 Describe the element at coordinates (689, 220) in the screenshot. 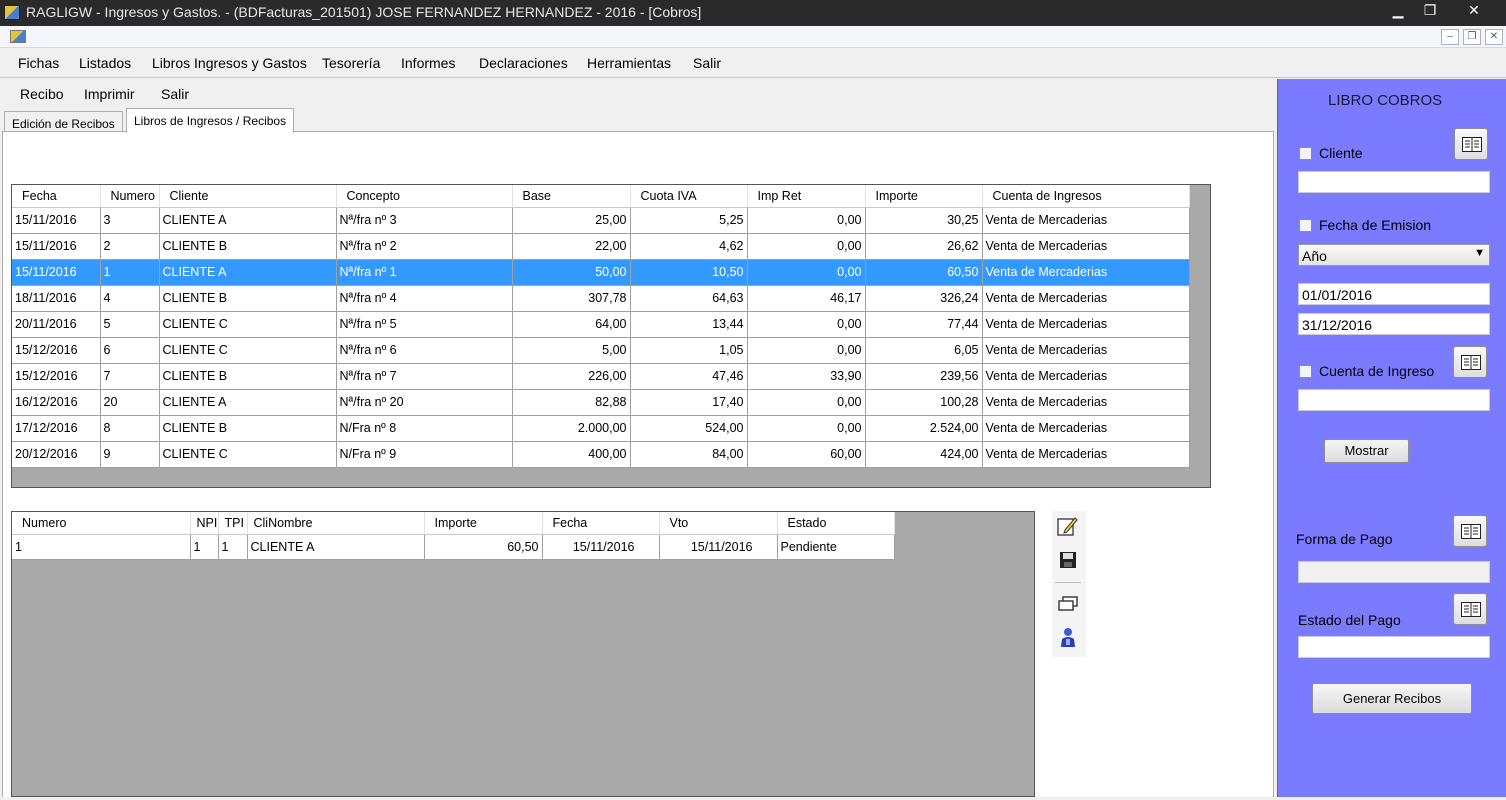

I see `table-cell: 5,25` at that location.